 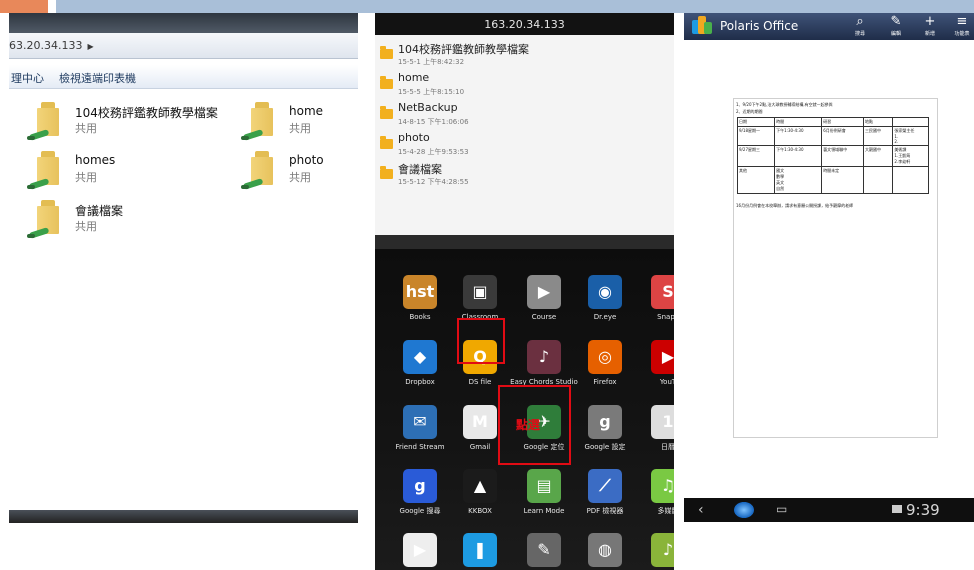 I want to click on recent-apps-icon: ▭, so click(x=781, y=509).